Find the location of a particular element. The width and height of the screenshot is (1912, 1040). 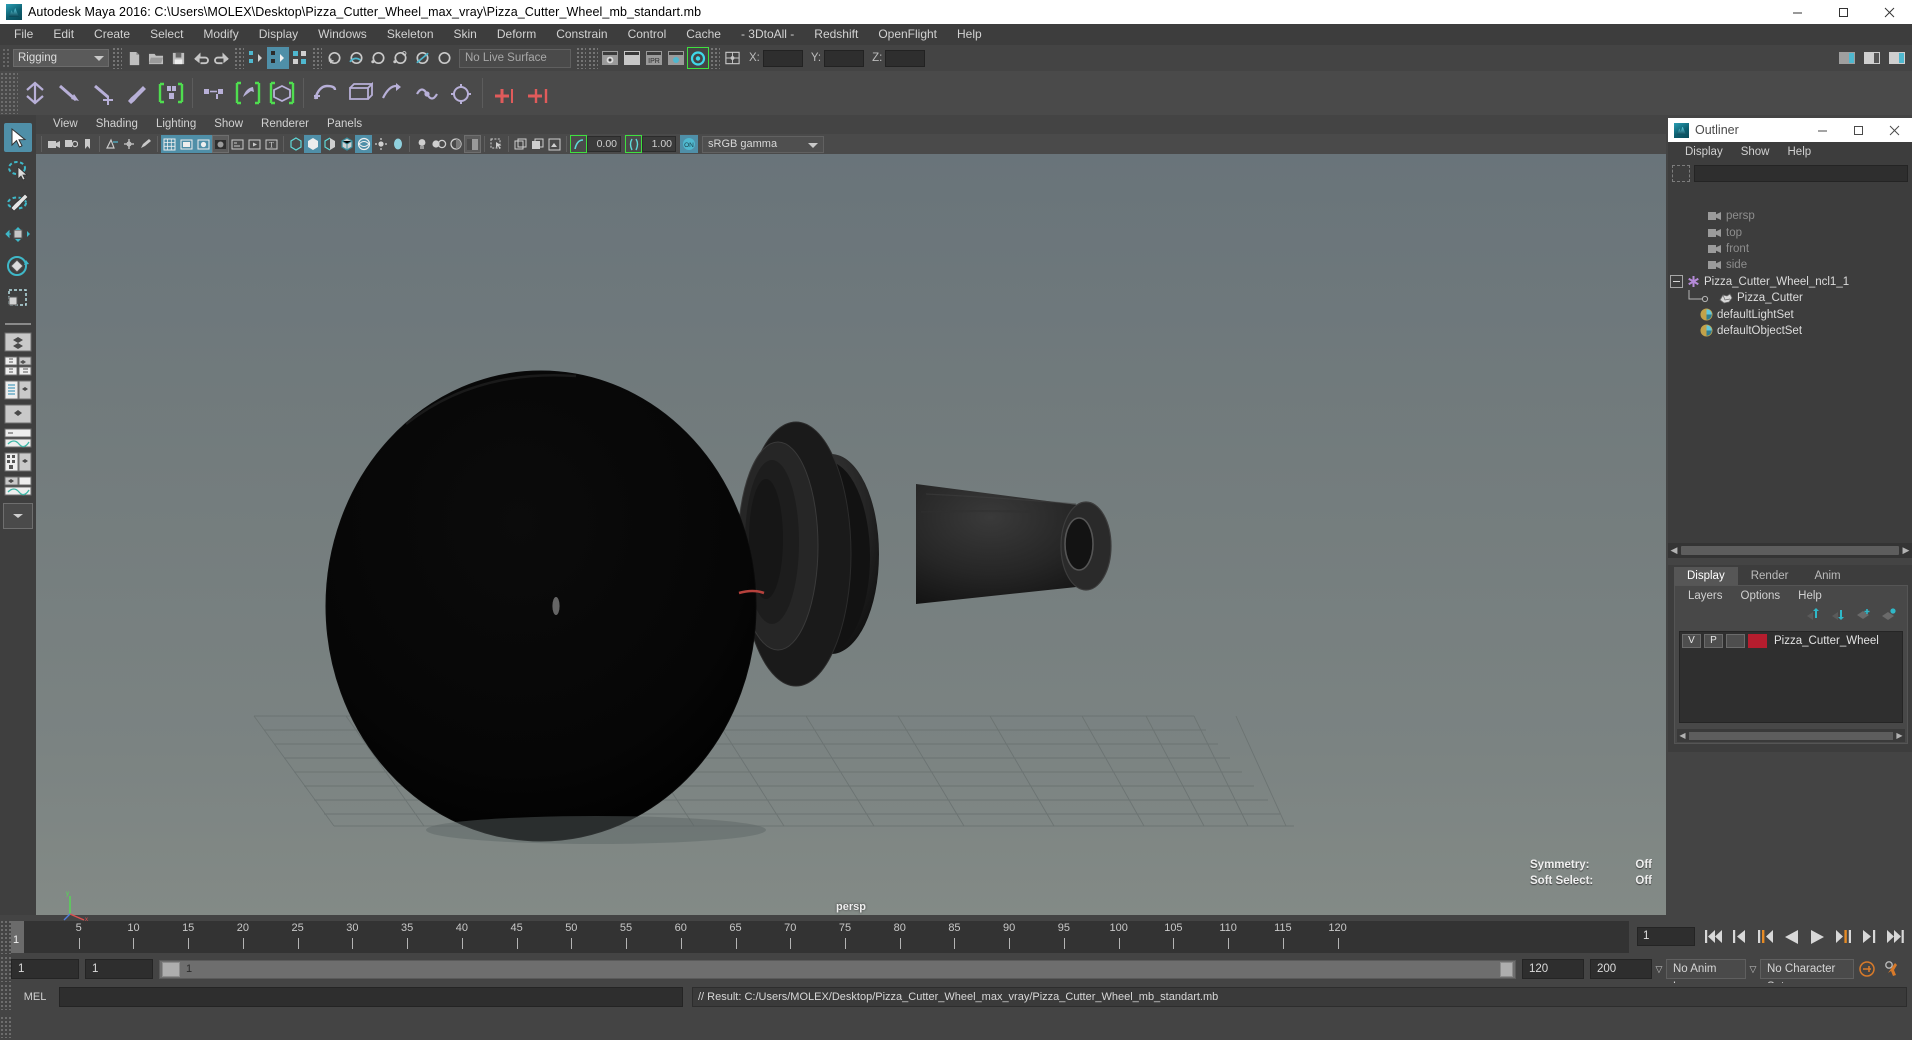

outliner-menu-help: Help is located at coordinates (1800, 152).